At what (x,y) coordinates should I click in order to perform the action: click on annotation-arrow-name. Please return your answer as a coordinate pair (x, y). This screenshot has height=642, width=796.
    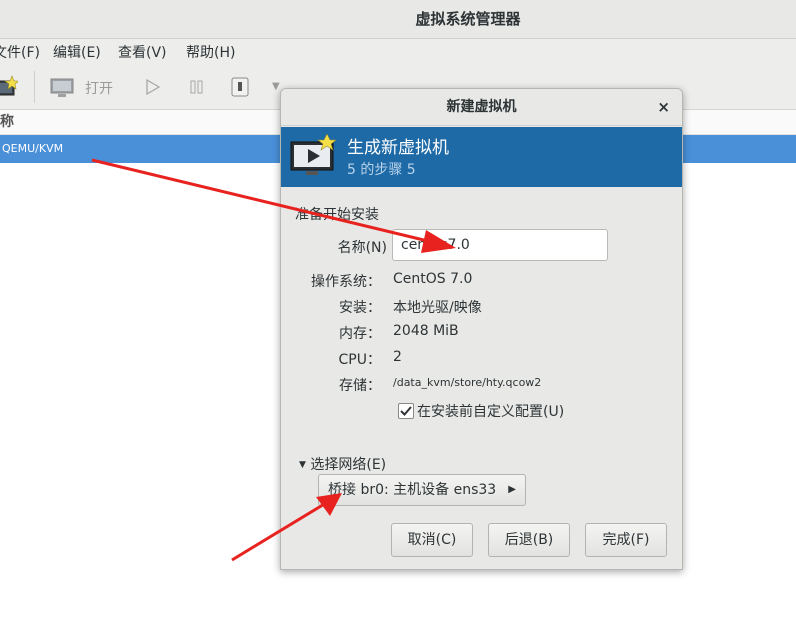
    Looking at the image, I should click on (273, 205).